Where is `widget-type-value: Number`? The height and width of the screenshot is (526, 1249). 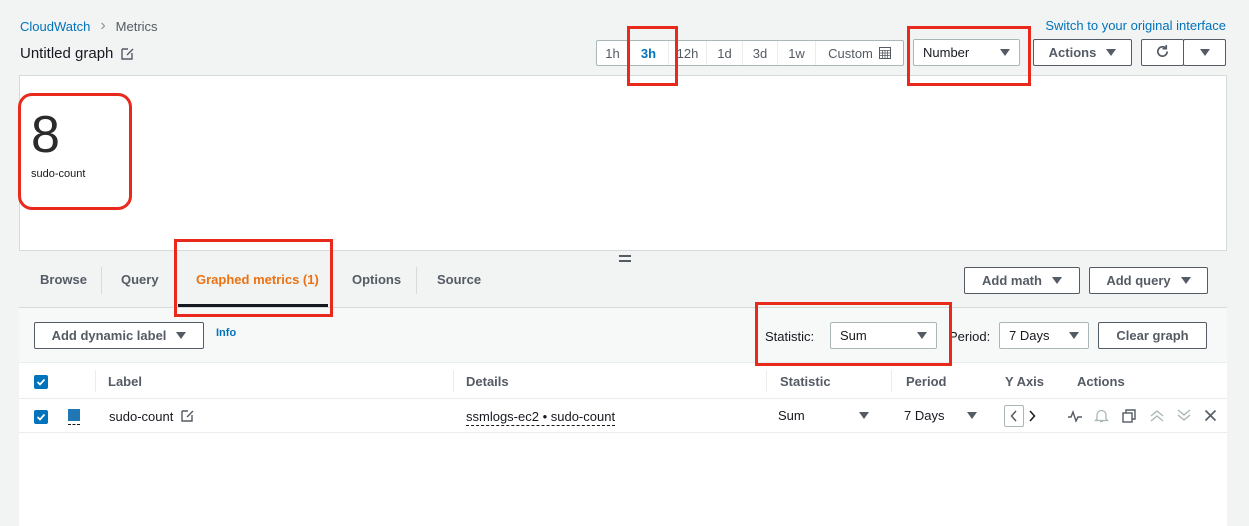 widget-type-value: Number is located at coordinates (946, 52).